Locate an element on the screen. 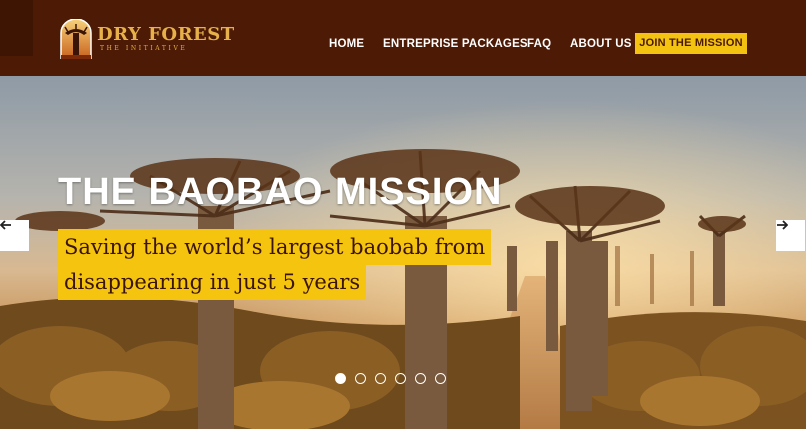 The height and width of the screenshot is (429, 806). hero-title: THE BAOBAO MISSION is located at coordinates (280, 192).